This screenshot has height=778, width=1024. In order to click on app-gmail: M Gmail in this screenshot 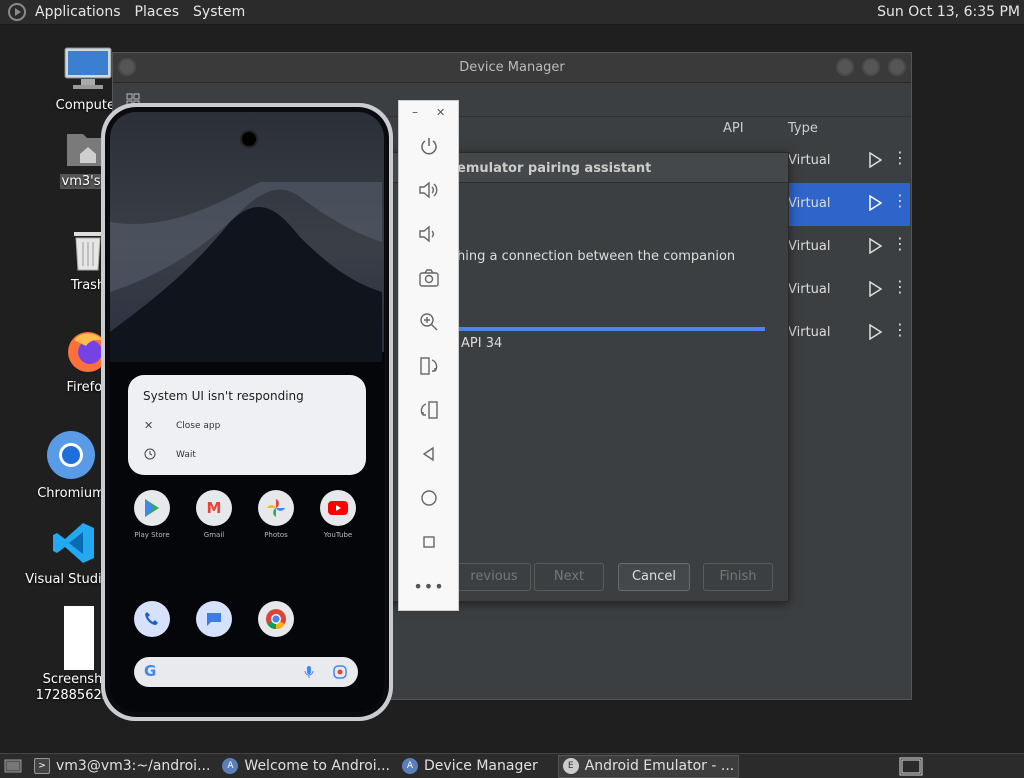, I will do `click(214, 514)`.